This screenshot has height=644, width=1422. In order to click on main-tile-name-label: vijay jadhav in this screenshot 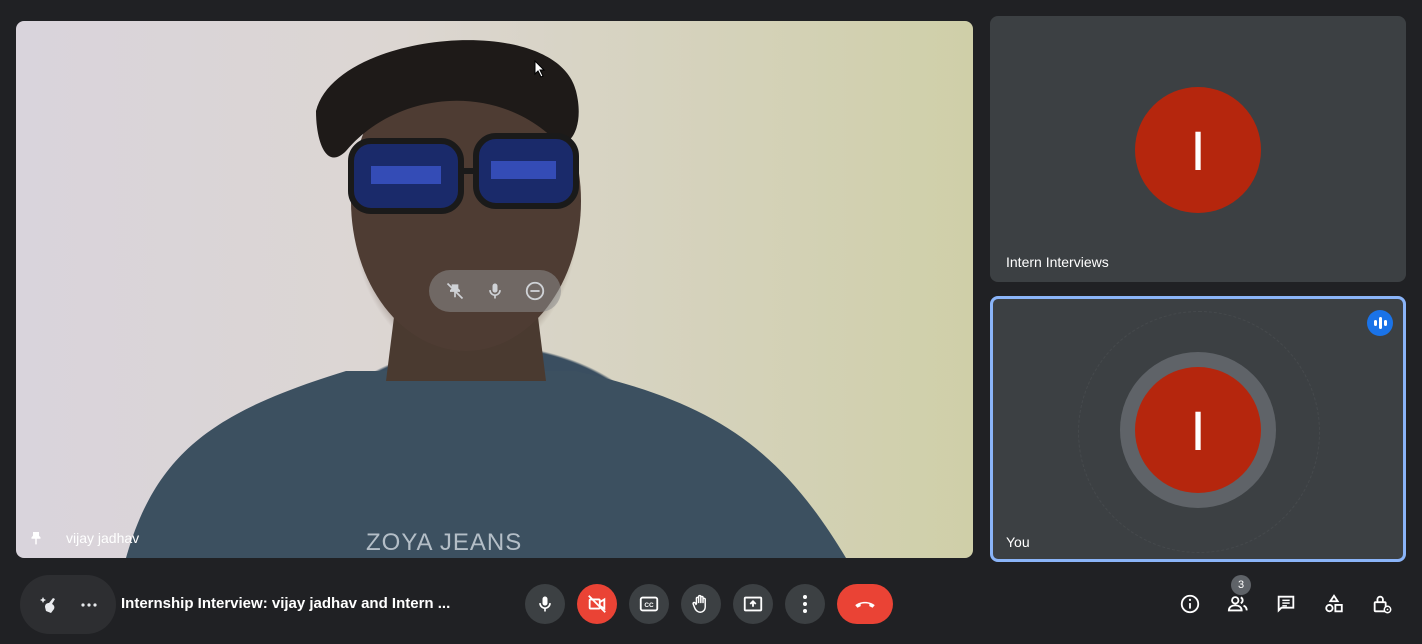, I will do `click(82, 538)`.